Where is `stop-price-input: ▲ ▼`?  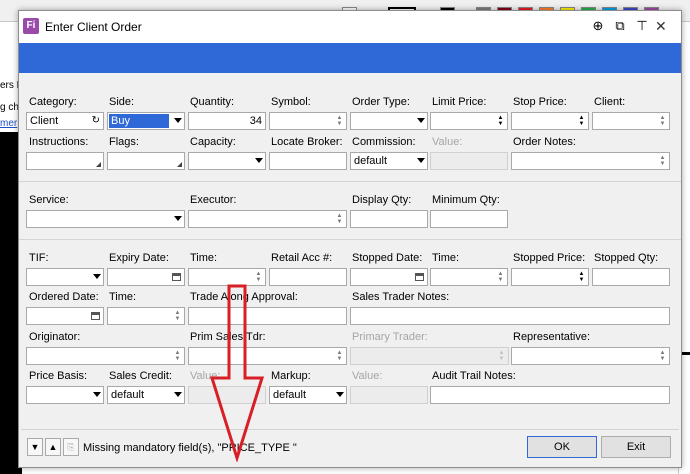
stop-price-input: ▲ ▼ is located at coordinates (550, 121).